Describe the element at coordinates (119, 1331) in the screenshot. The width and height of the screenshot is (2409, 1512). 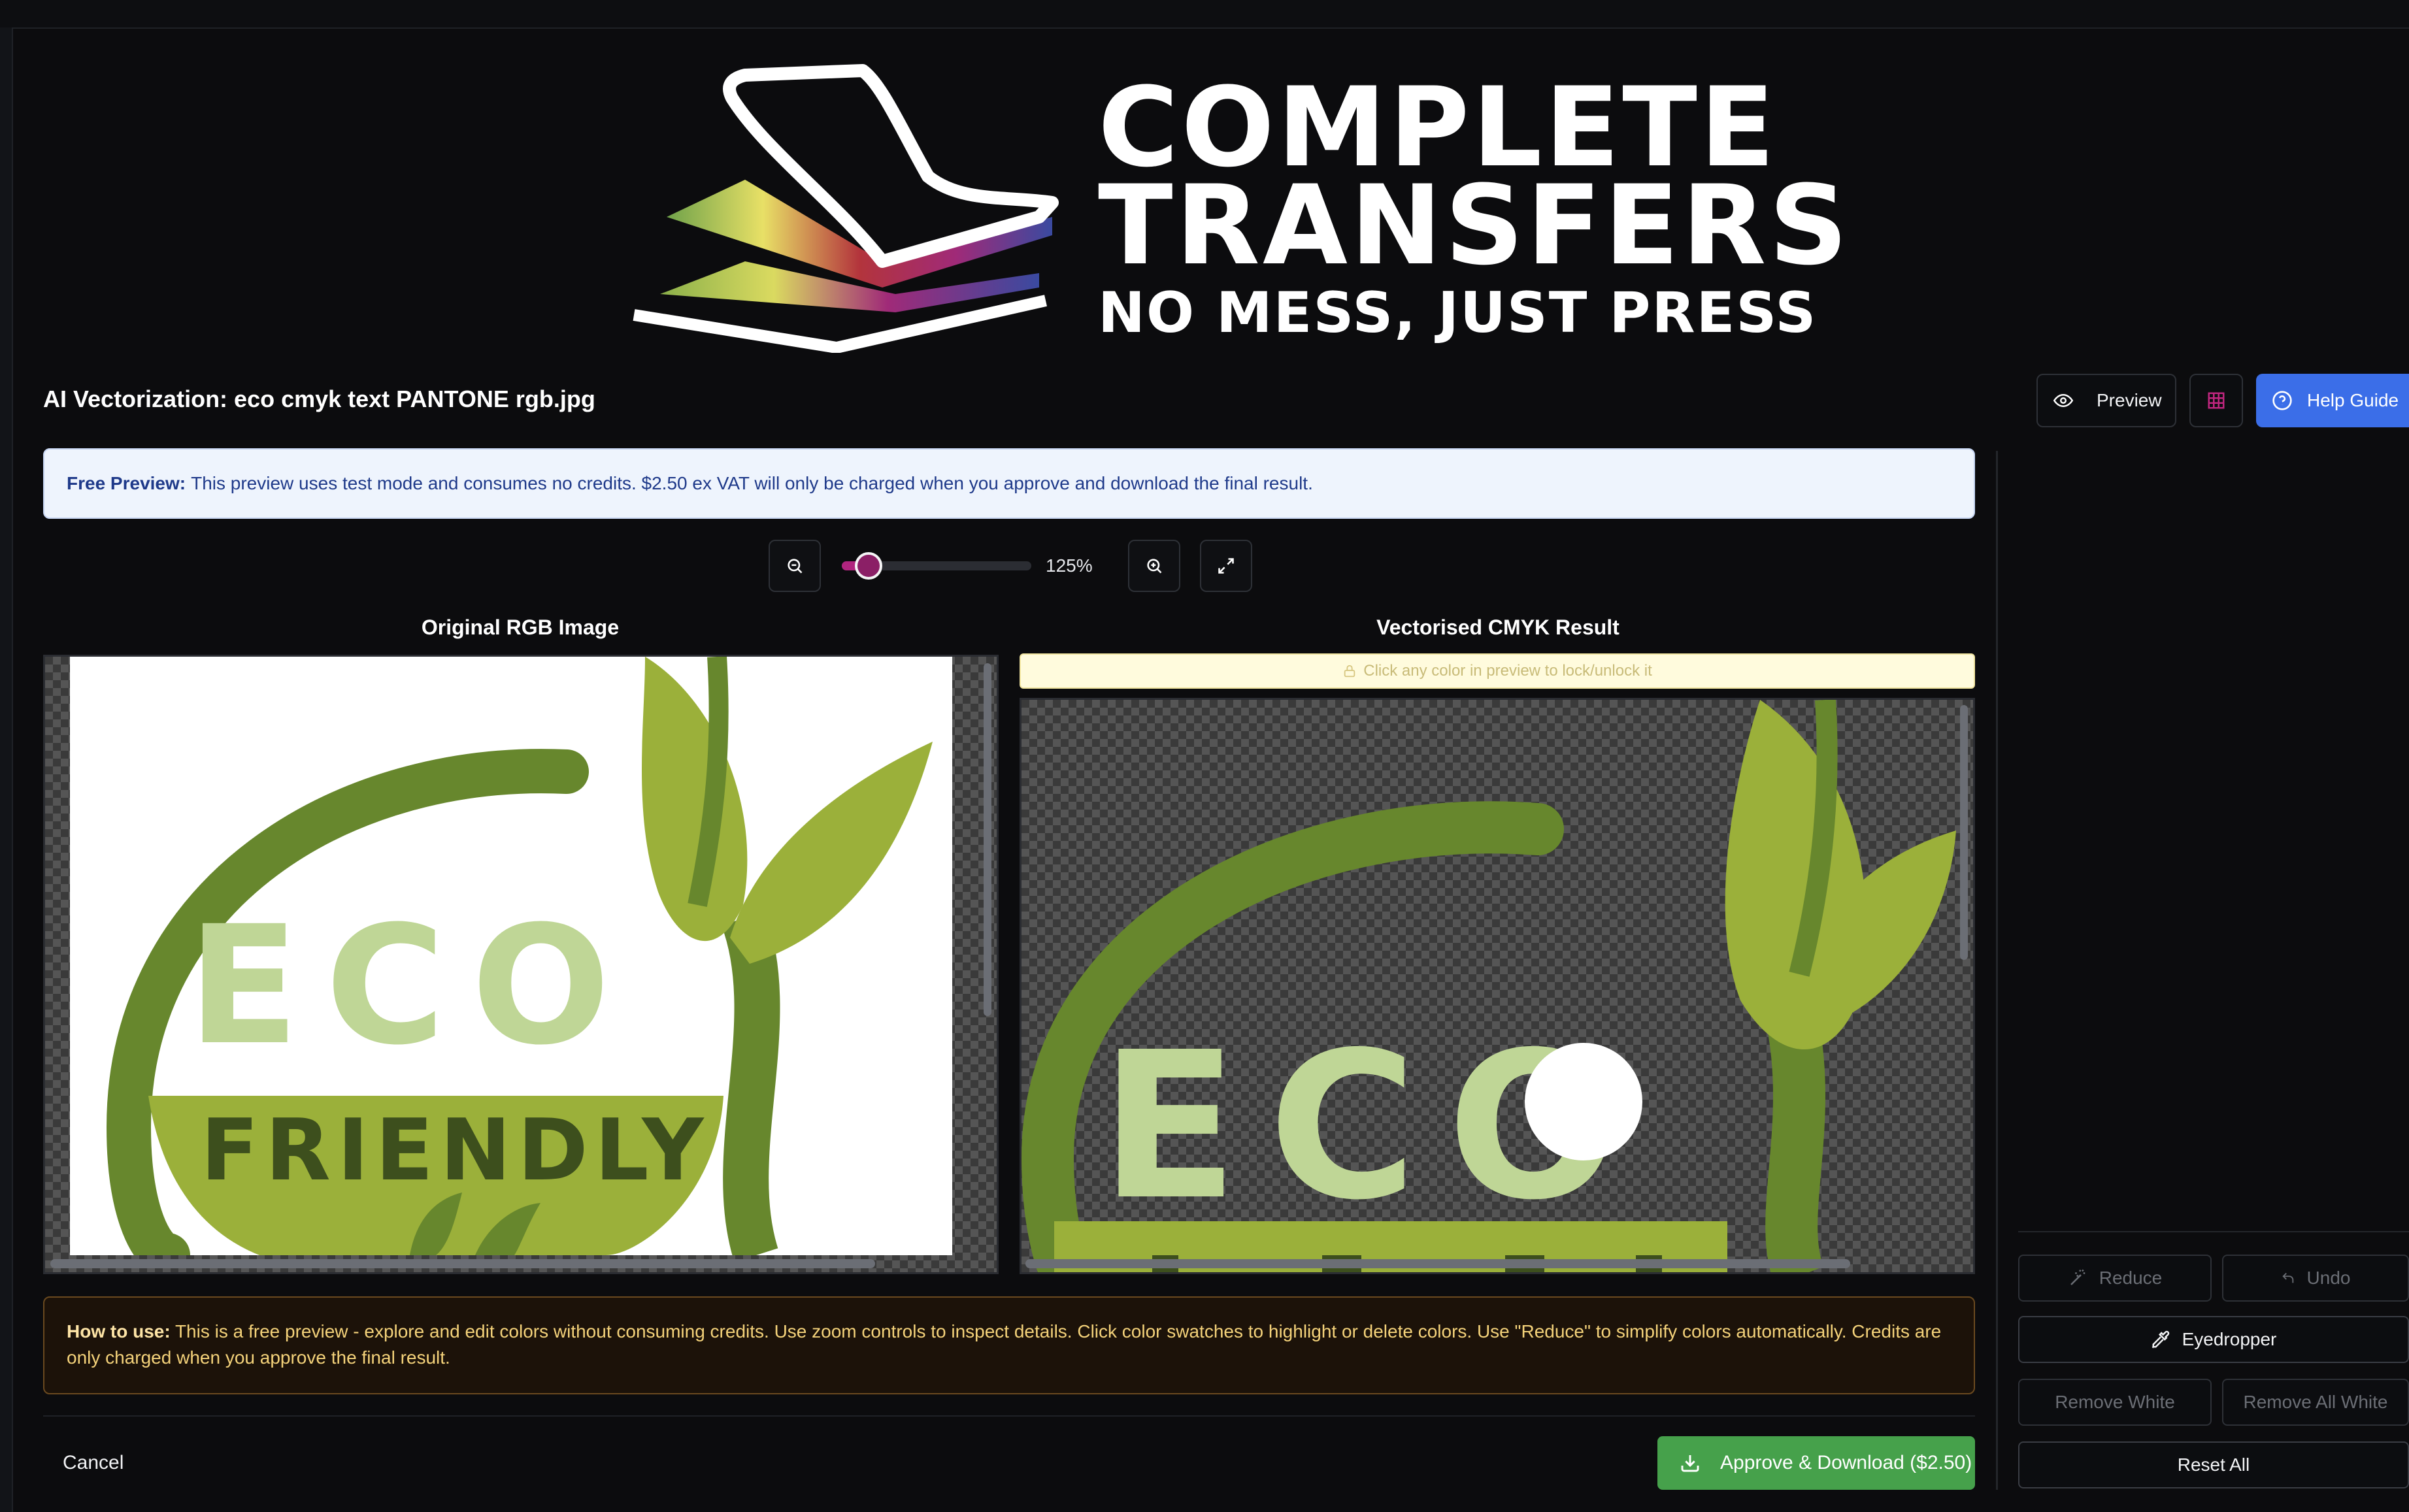
I see `howto-bold-label: How to use:` at that location.